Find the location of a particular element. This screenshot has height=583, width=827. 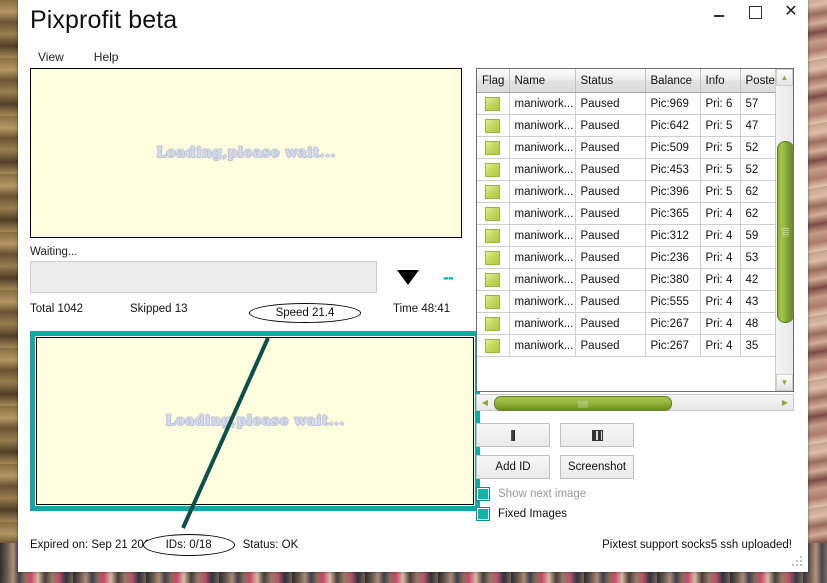

table-row: maniwork... Paused Pic:453 Pri: 5 52 is located at coordinates (627, 169).